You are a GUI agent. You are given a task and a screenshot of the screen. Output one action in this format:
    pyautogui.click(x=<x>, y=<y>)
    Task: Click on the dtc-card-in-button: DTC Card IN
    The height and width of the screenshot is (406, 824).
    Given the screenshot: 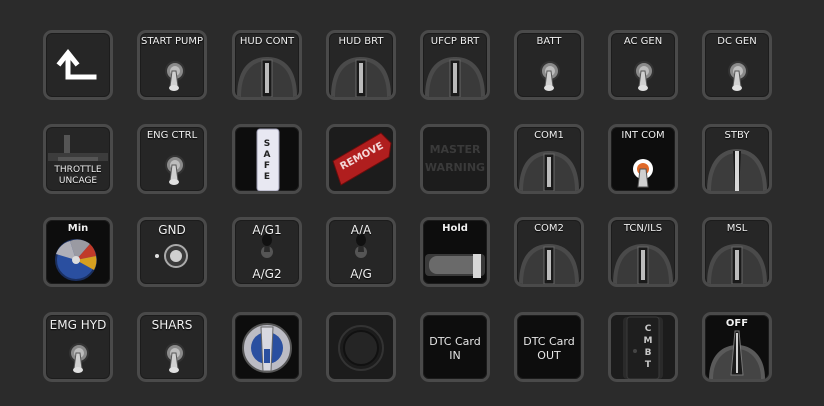 What is the action you would take?
    pyautogui.click(x=455, y=347)
    